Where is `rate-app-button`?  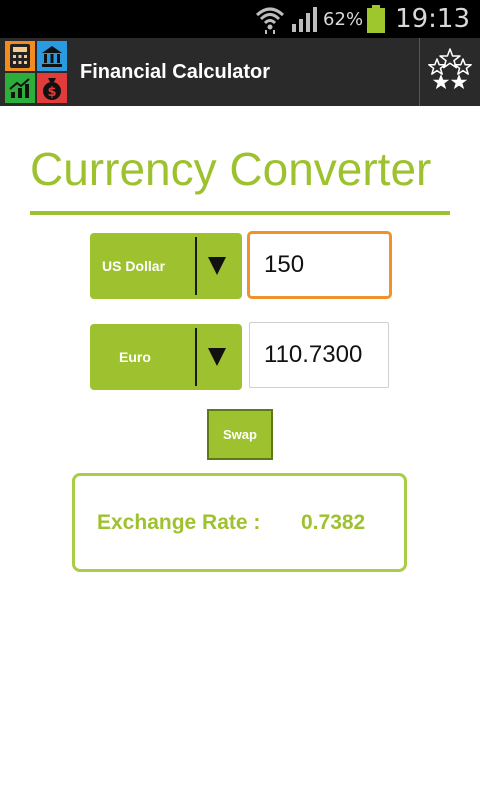
rate-app-button is located at coordinates (449, 72).